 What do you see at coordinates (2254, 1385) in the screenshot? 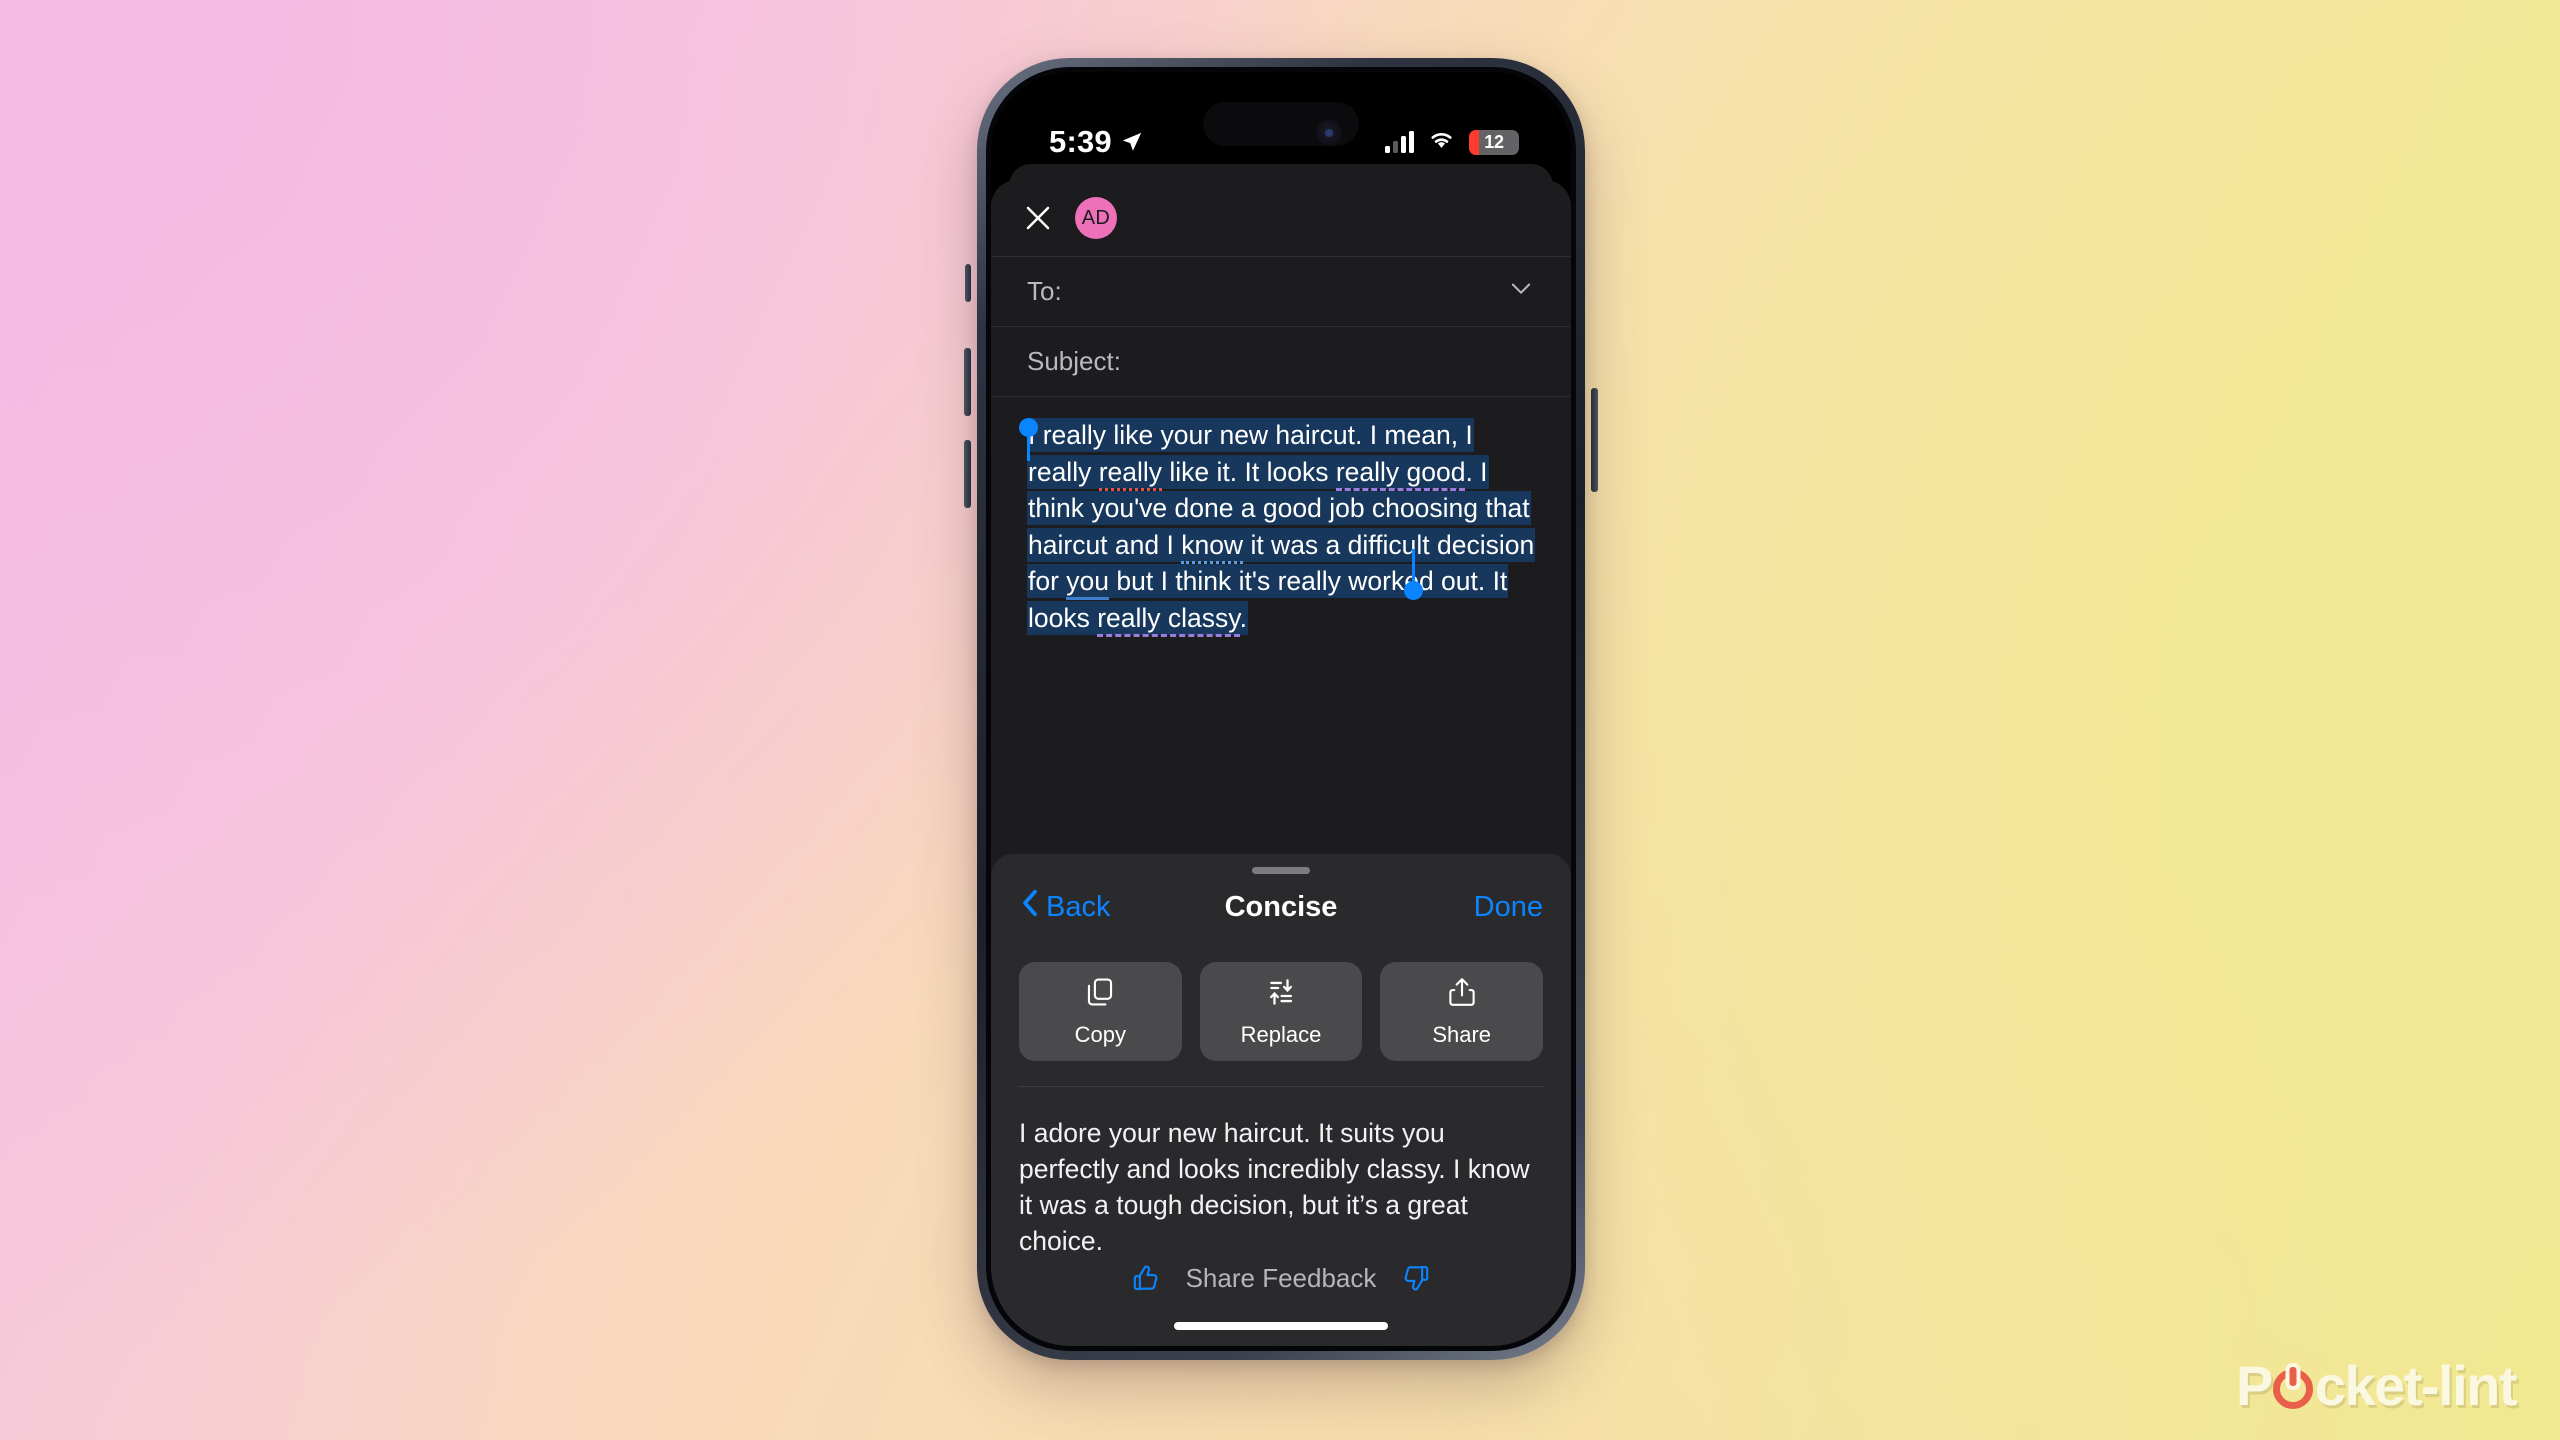
I see `watermark-text-before: P` at bounding box center [2254, 1385].